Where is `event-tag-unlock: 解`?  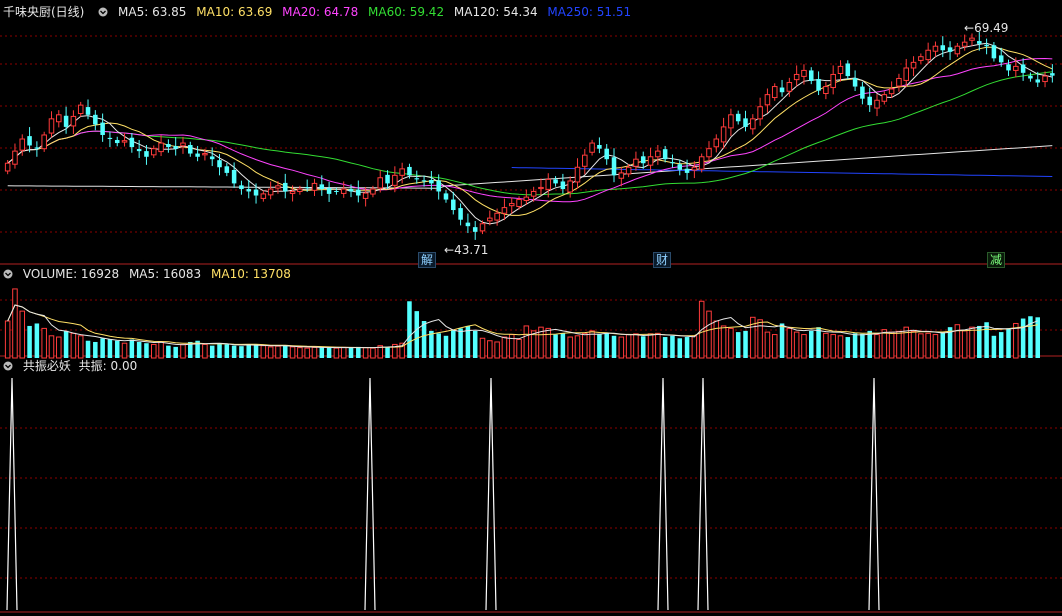
event-tag-unlock: 解 is located at coordinates (427, 260).